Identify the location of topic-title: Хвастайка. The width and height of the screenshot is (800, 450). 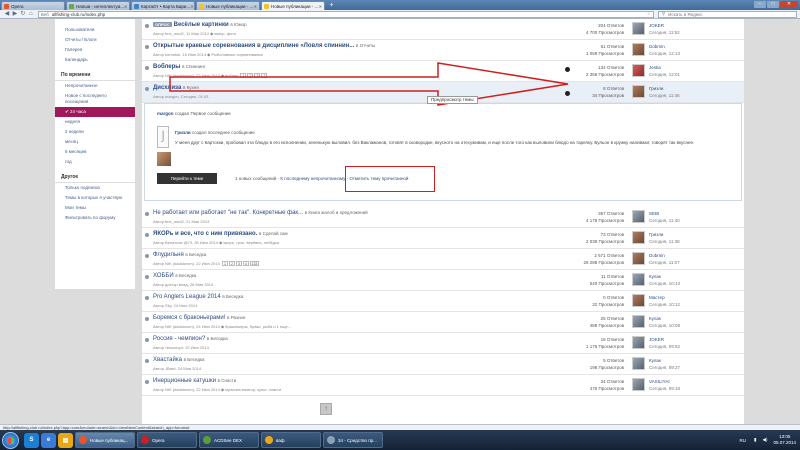
(167, 360).